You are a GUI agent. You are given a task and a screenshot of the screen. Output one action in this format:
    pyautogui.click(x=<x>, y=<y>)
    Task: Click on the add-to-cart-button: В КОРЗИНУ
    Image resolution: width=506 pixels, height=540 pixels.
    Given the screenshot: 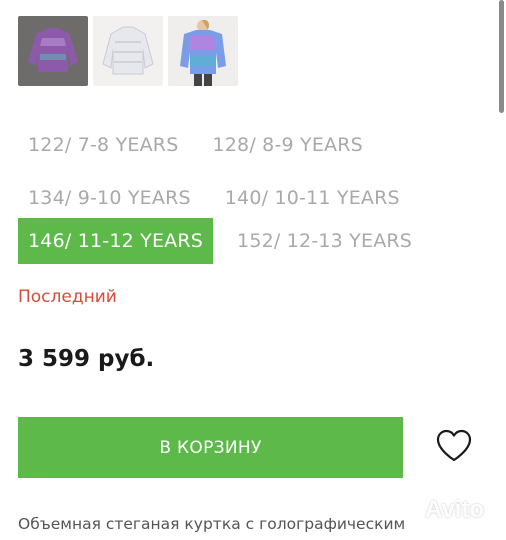 What is the action you would take?
    pyautogui.click(x=210, y=447)
    